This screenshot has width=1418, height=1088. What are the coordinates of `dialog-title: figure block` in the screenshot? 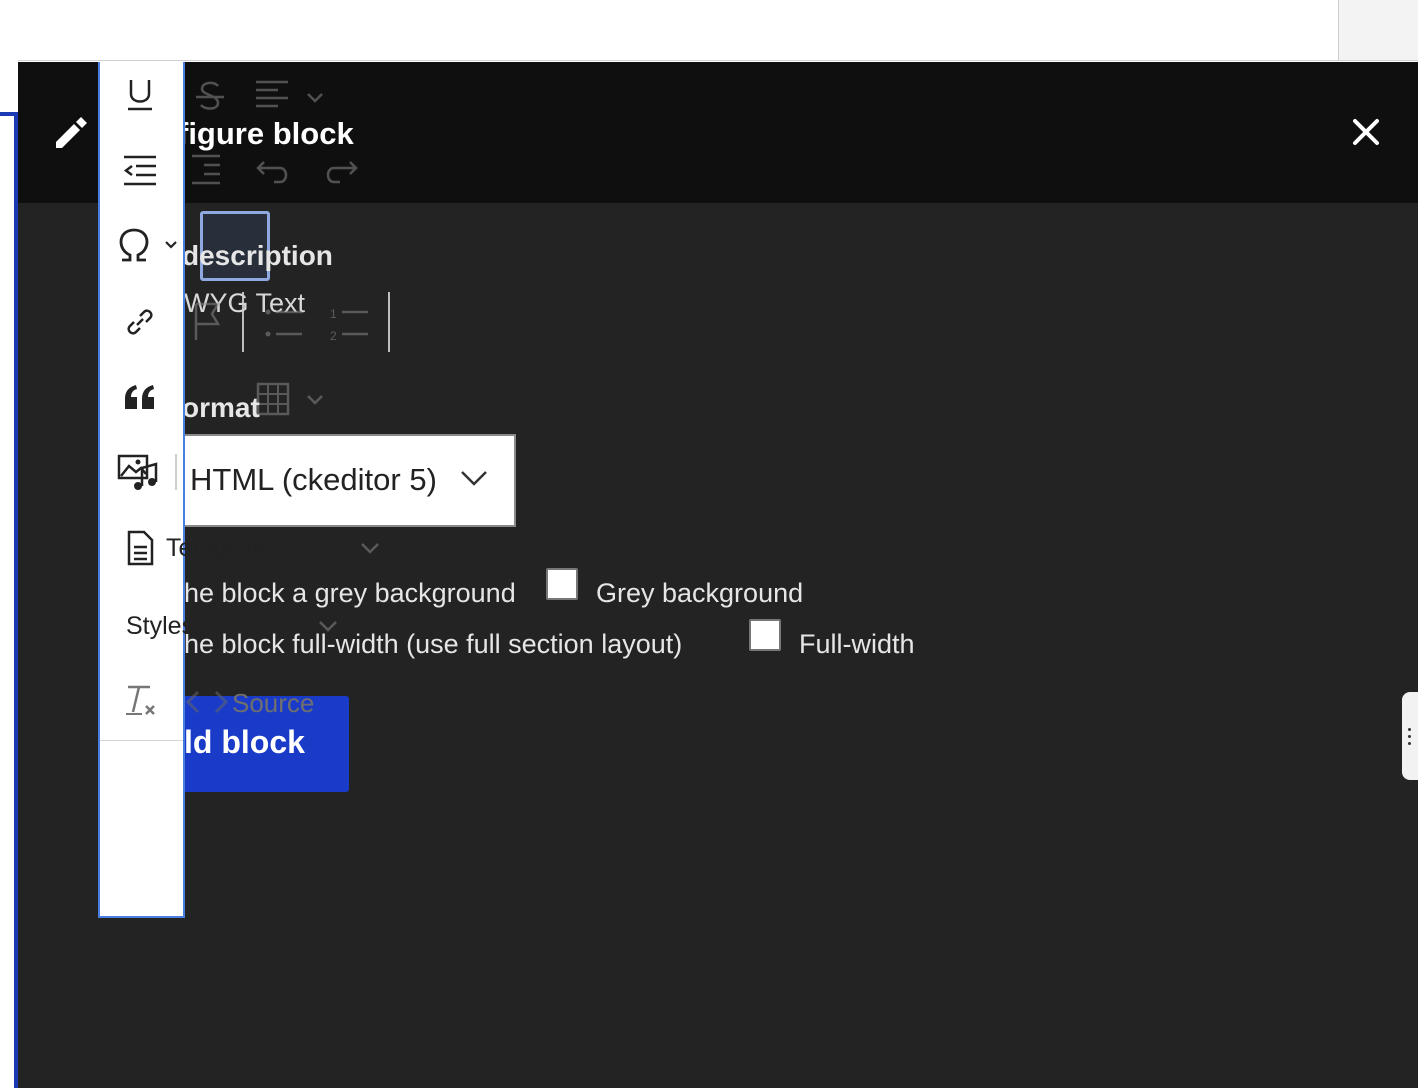 It's located at (266, 133).